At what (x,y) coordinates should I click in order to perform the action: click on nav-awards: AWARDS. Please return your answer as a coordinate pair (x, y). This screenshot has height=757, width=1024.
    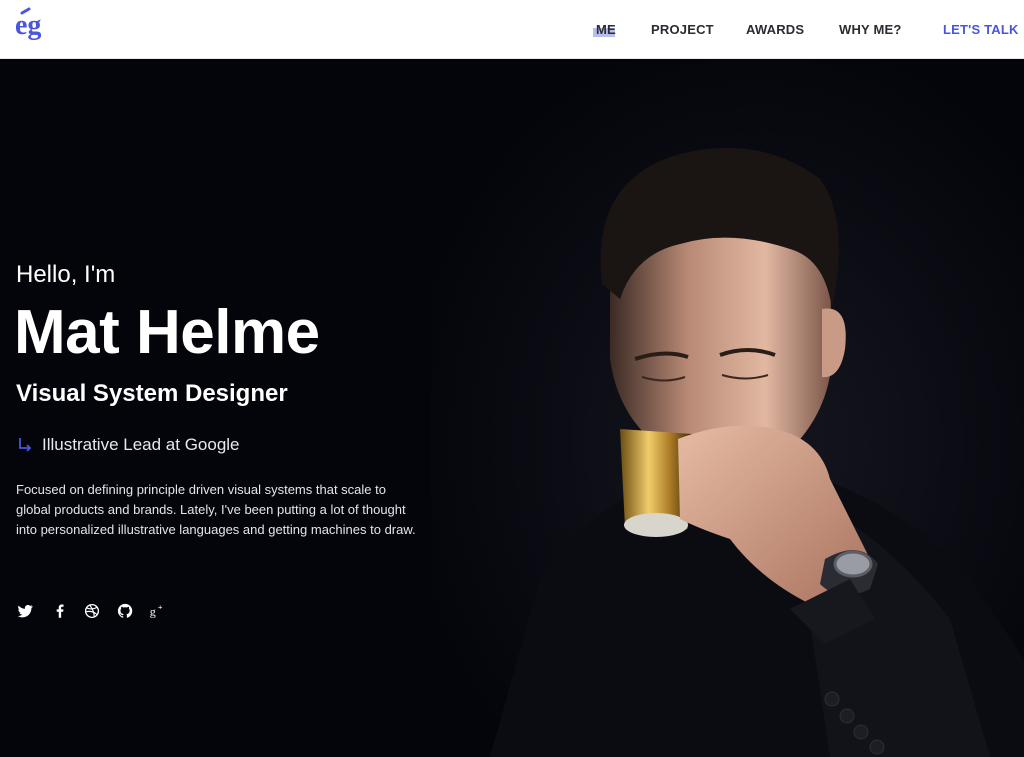
    Looking at the image, I should click on (775, 29).